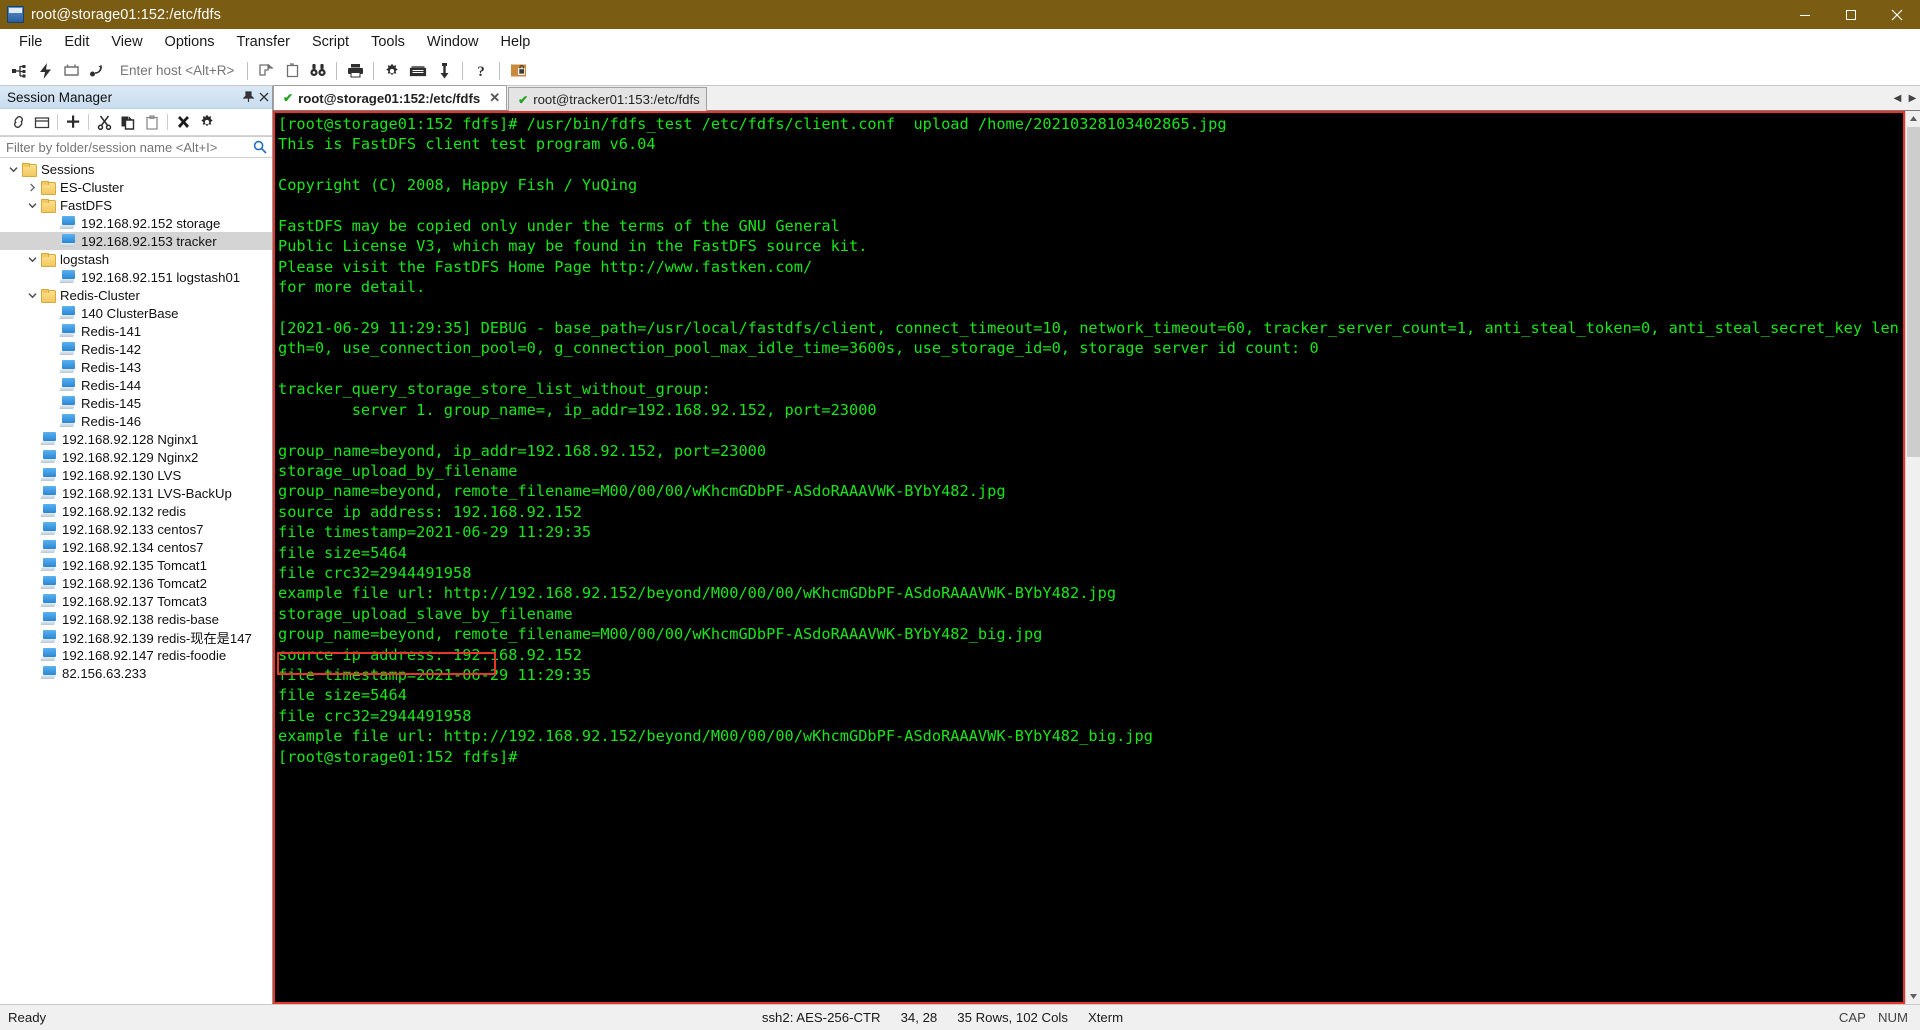 This screenshot has width=1920, height=1030. What do you see at coordinates (19, 71) in the screenshot?
I see `connect-icon` at bounding box center [19, 71].